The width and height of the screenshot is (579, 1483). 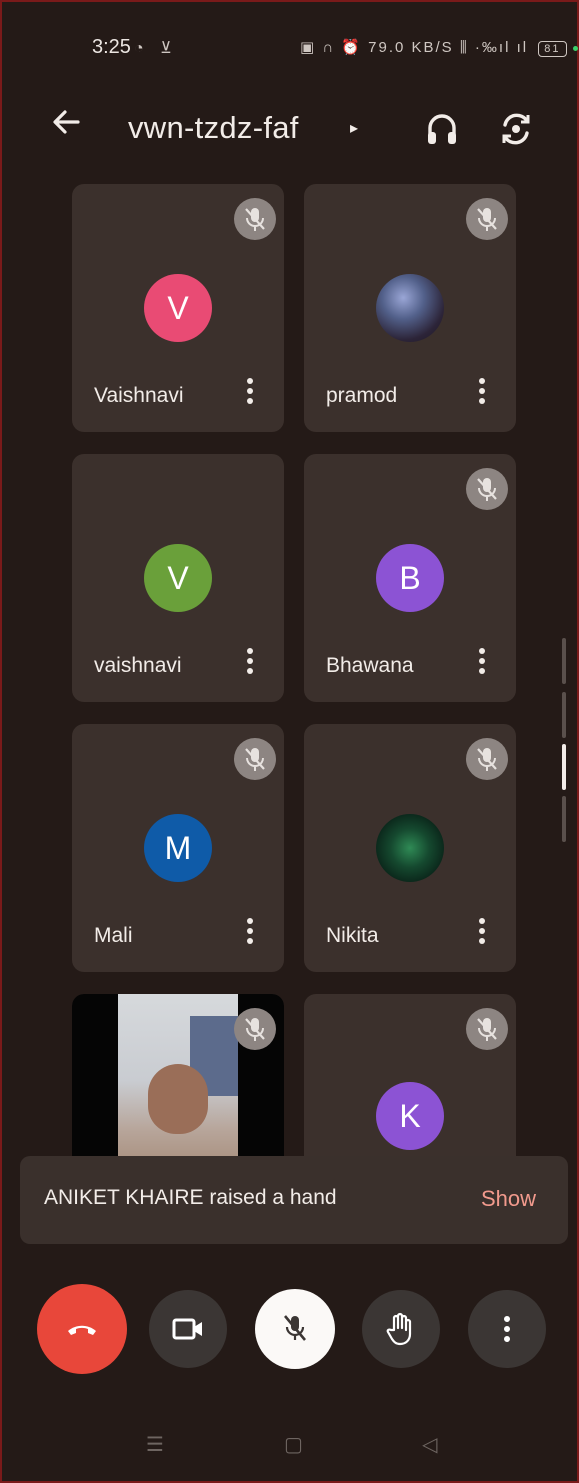 I want to click on status-right-icons: ▣ ∩ ⏰ 79.0 KB/S ⫼ ·‰ıl ıl 81, so click(x=439, y=47).